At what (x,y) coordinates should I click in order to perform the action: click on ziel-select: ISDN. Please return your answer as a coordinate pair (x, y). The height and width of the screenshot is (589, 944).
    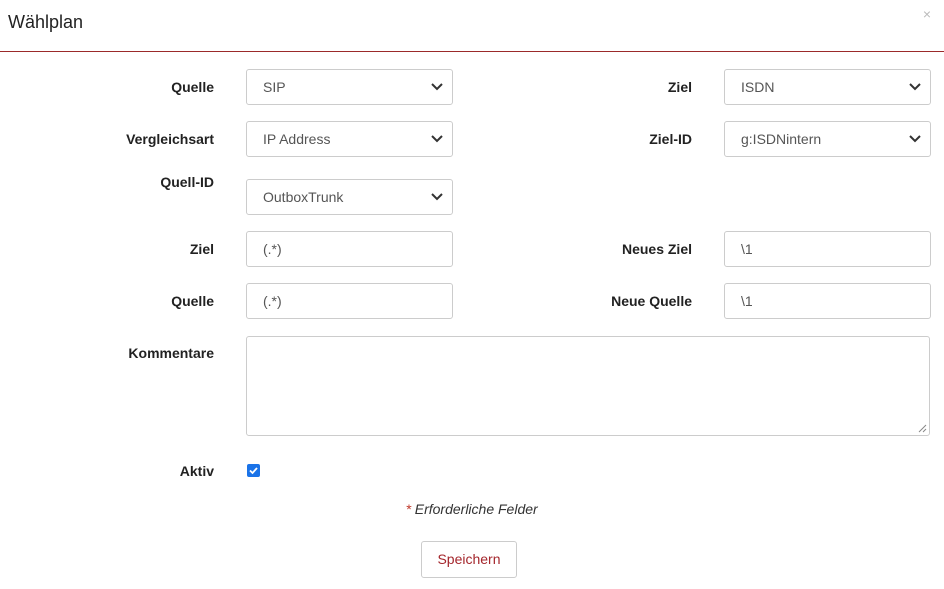
    Looking at the image, I should click on (827, 87).